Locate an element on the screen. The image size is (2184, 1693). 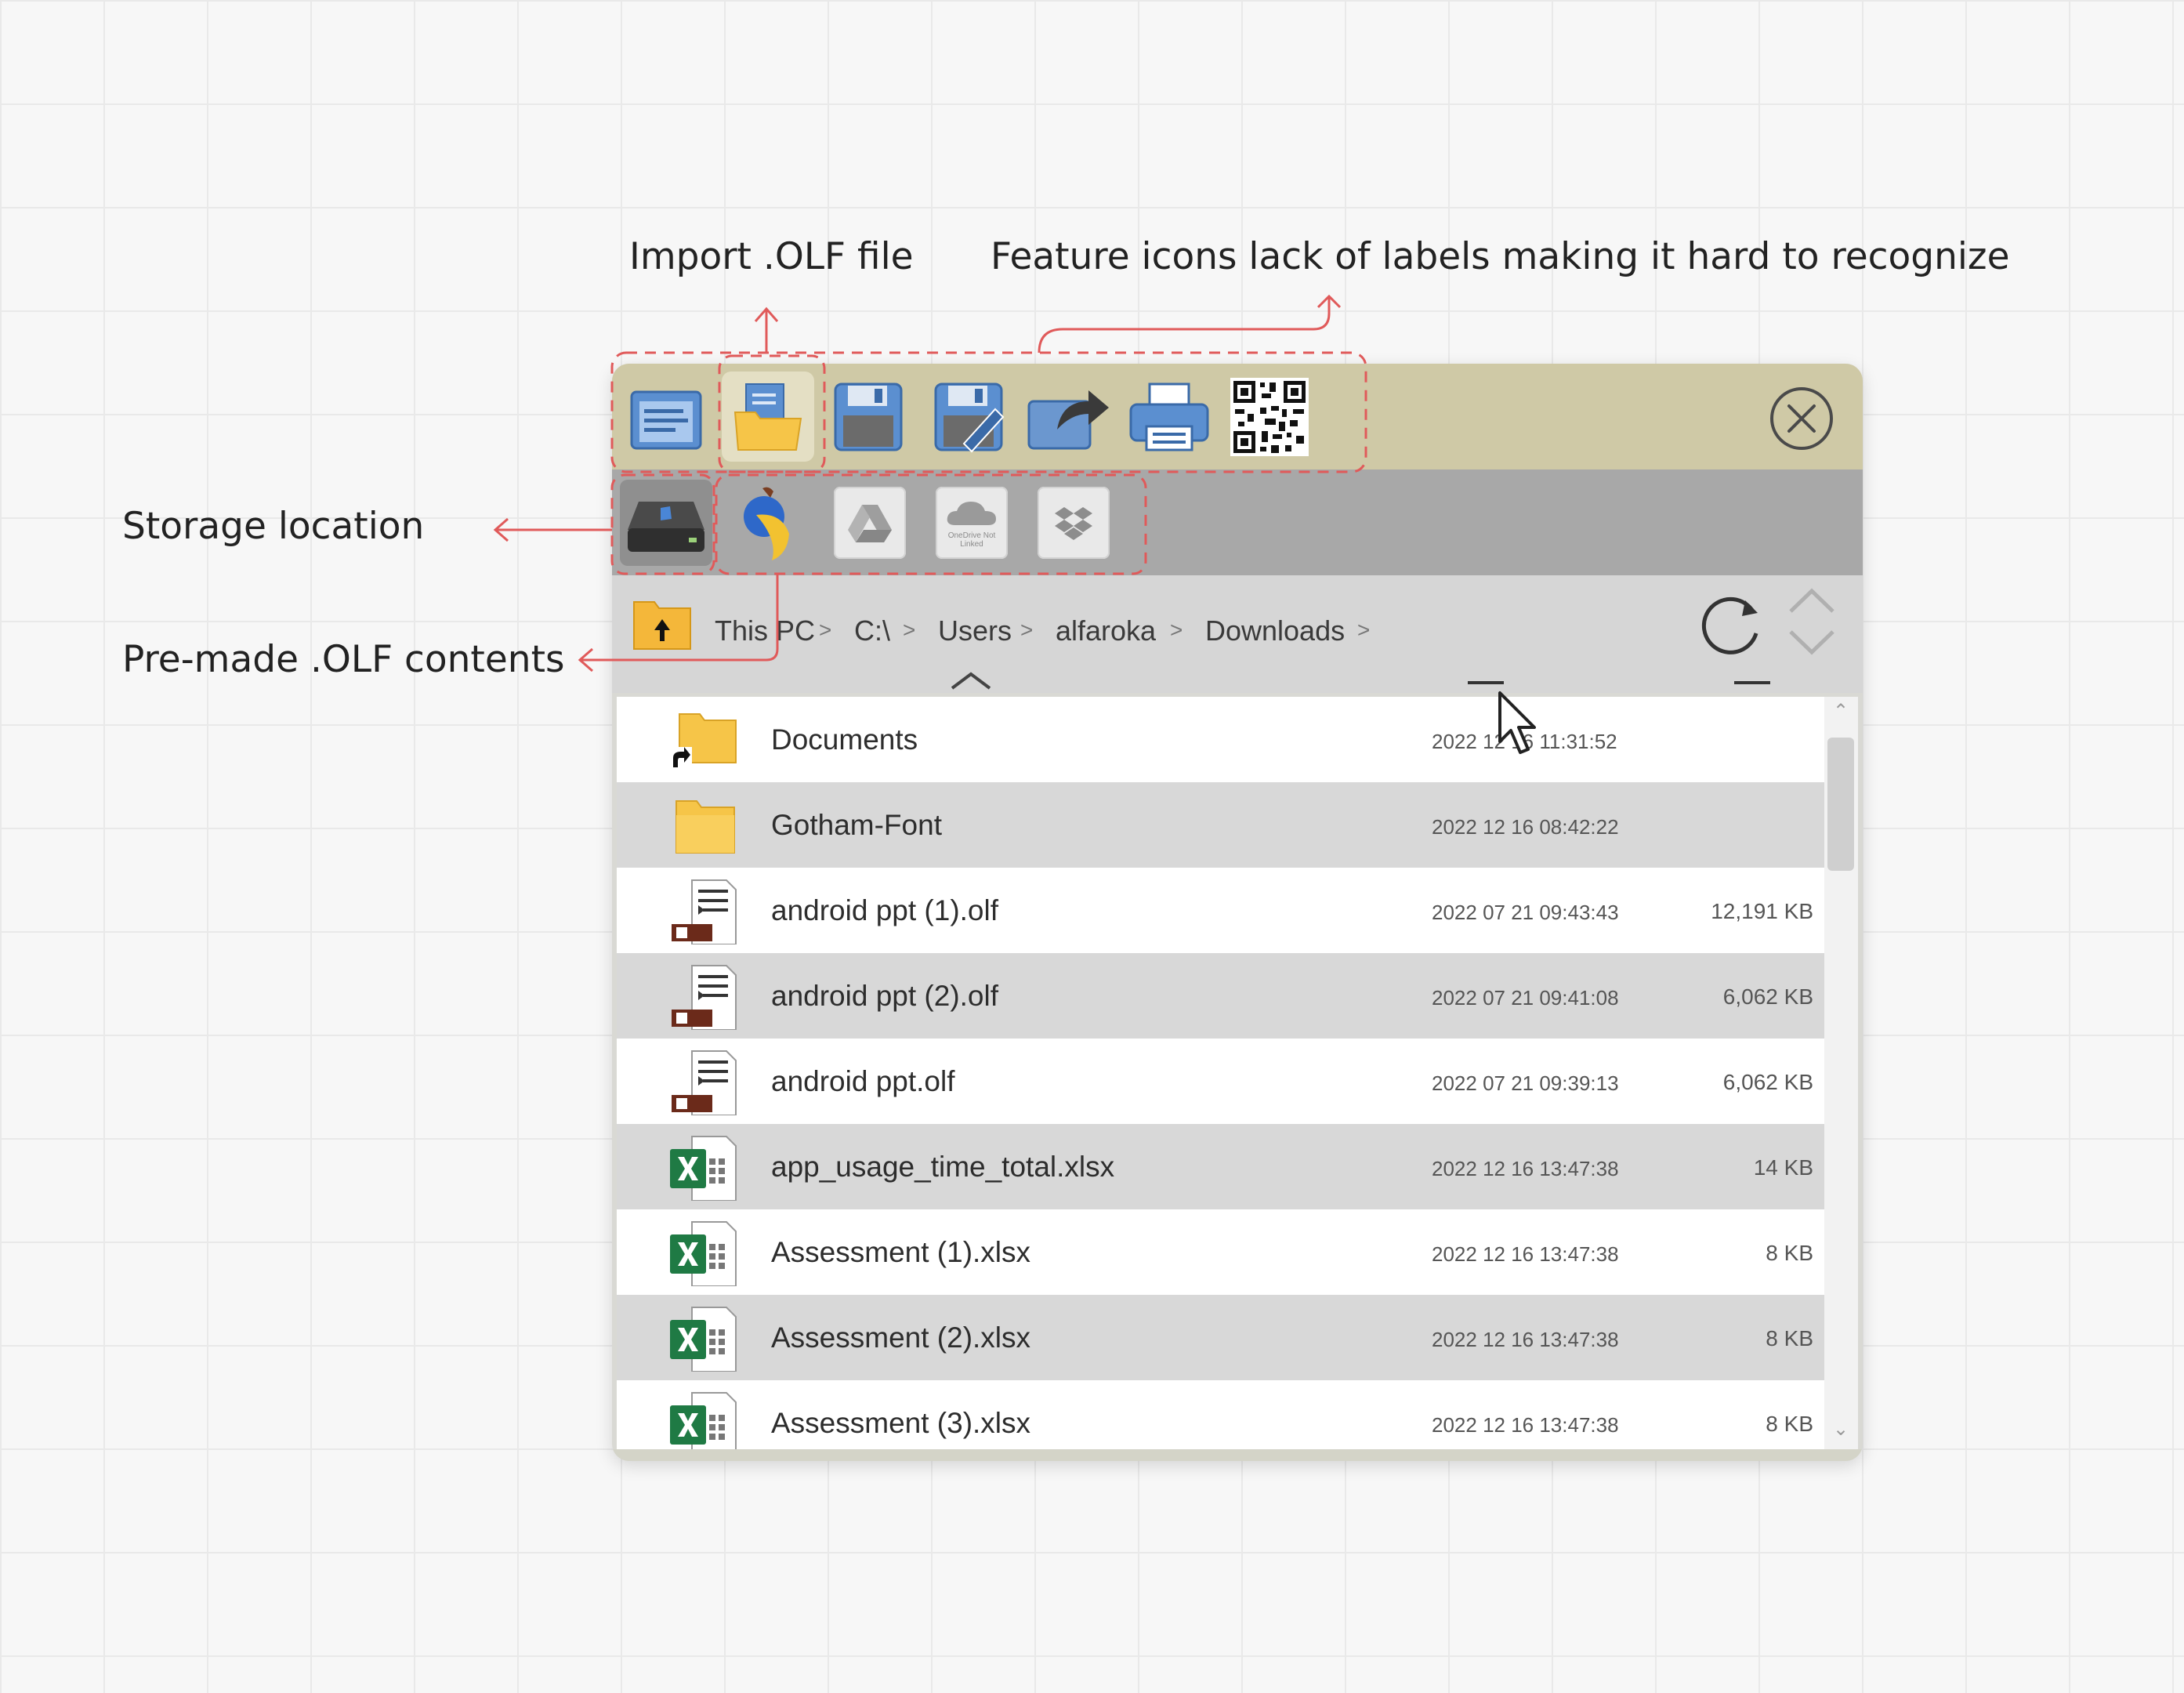
file-name: Assessment (1).xlsx is located at coordinates (901, 1252).